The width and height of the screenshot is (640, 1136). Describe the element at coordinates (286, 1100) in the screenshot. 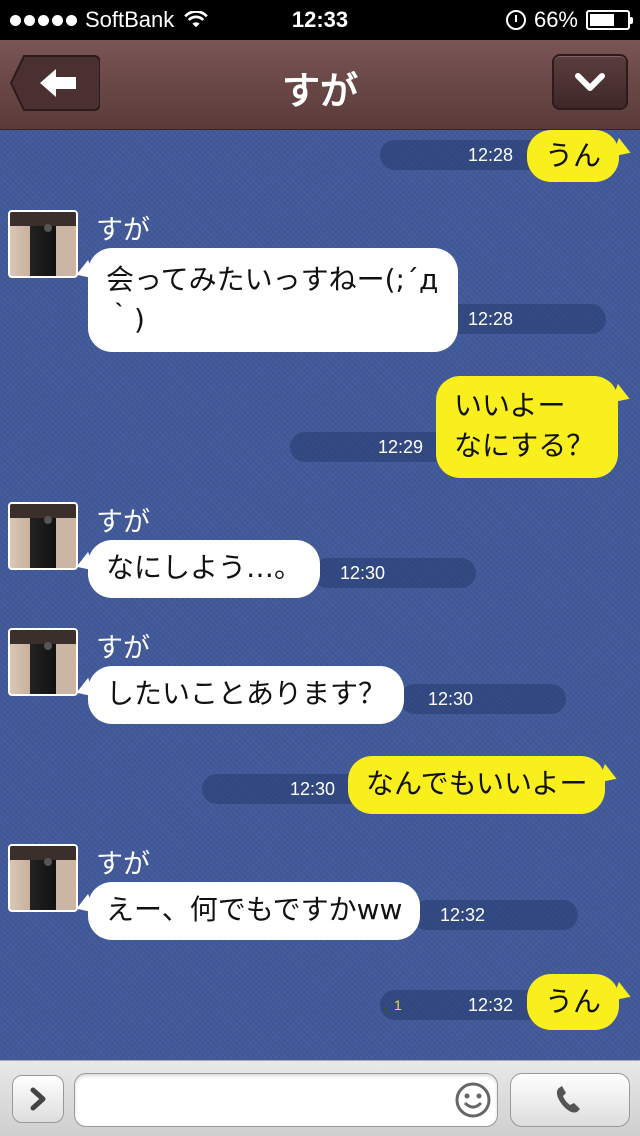

I see `message-input` at that location.